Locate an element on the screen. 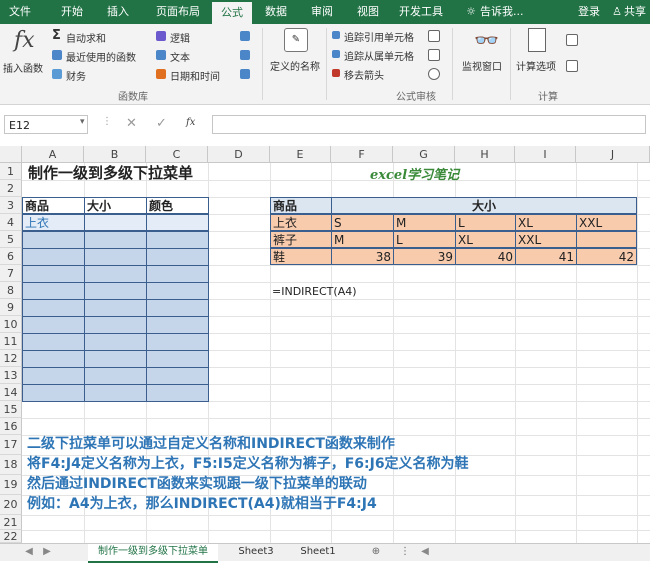 The height and width of the screenshot is (563, 650). table-cell: 鞋 is located at coordinates (301, 256).